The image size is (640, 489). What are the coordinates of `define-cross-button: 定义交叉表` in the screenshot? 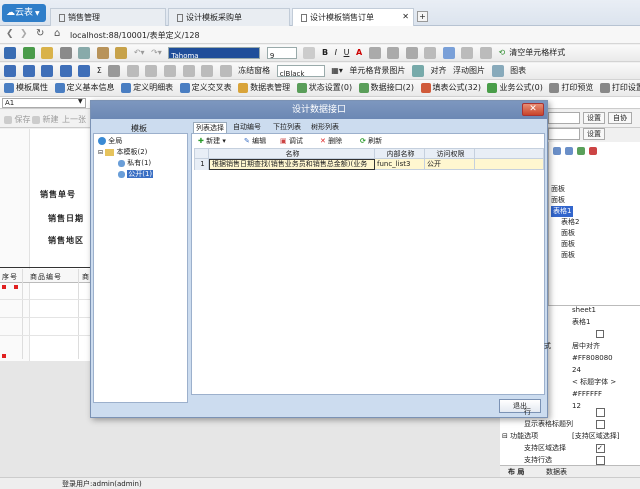 It's located at (205, 88).